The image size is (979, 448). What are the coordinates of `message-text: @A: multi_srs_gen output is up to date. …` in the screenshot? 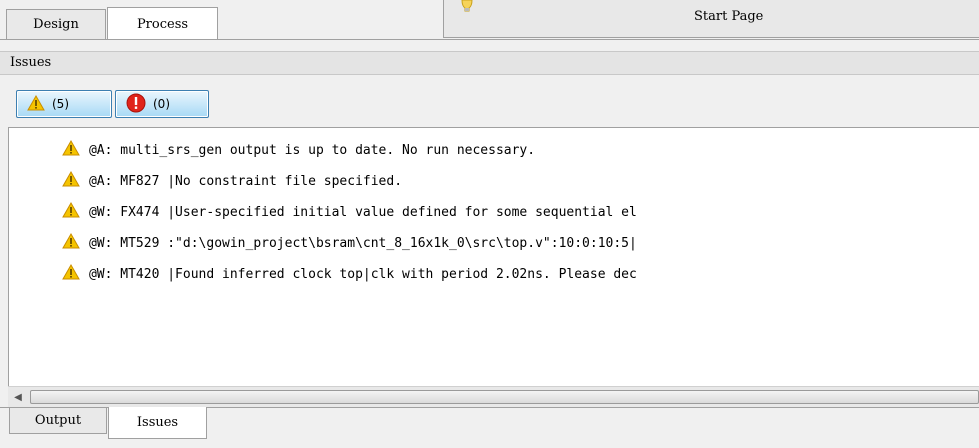 It's located at (312, 150).